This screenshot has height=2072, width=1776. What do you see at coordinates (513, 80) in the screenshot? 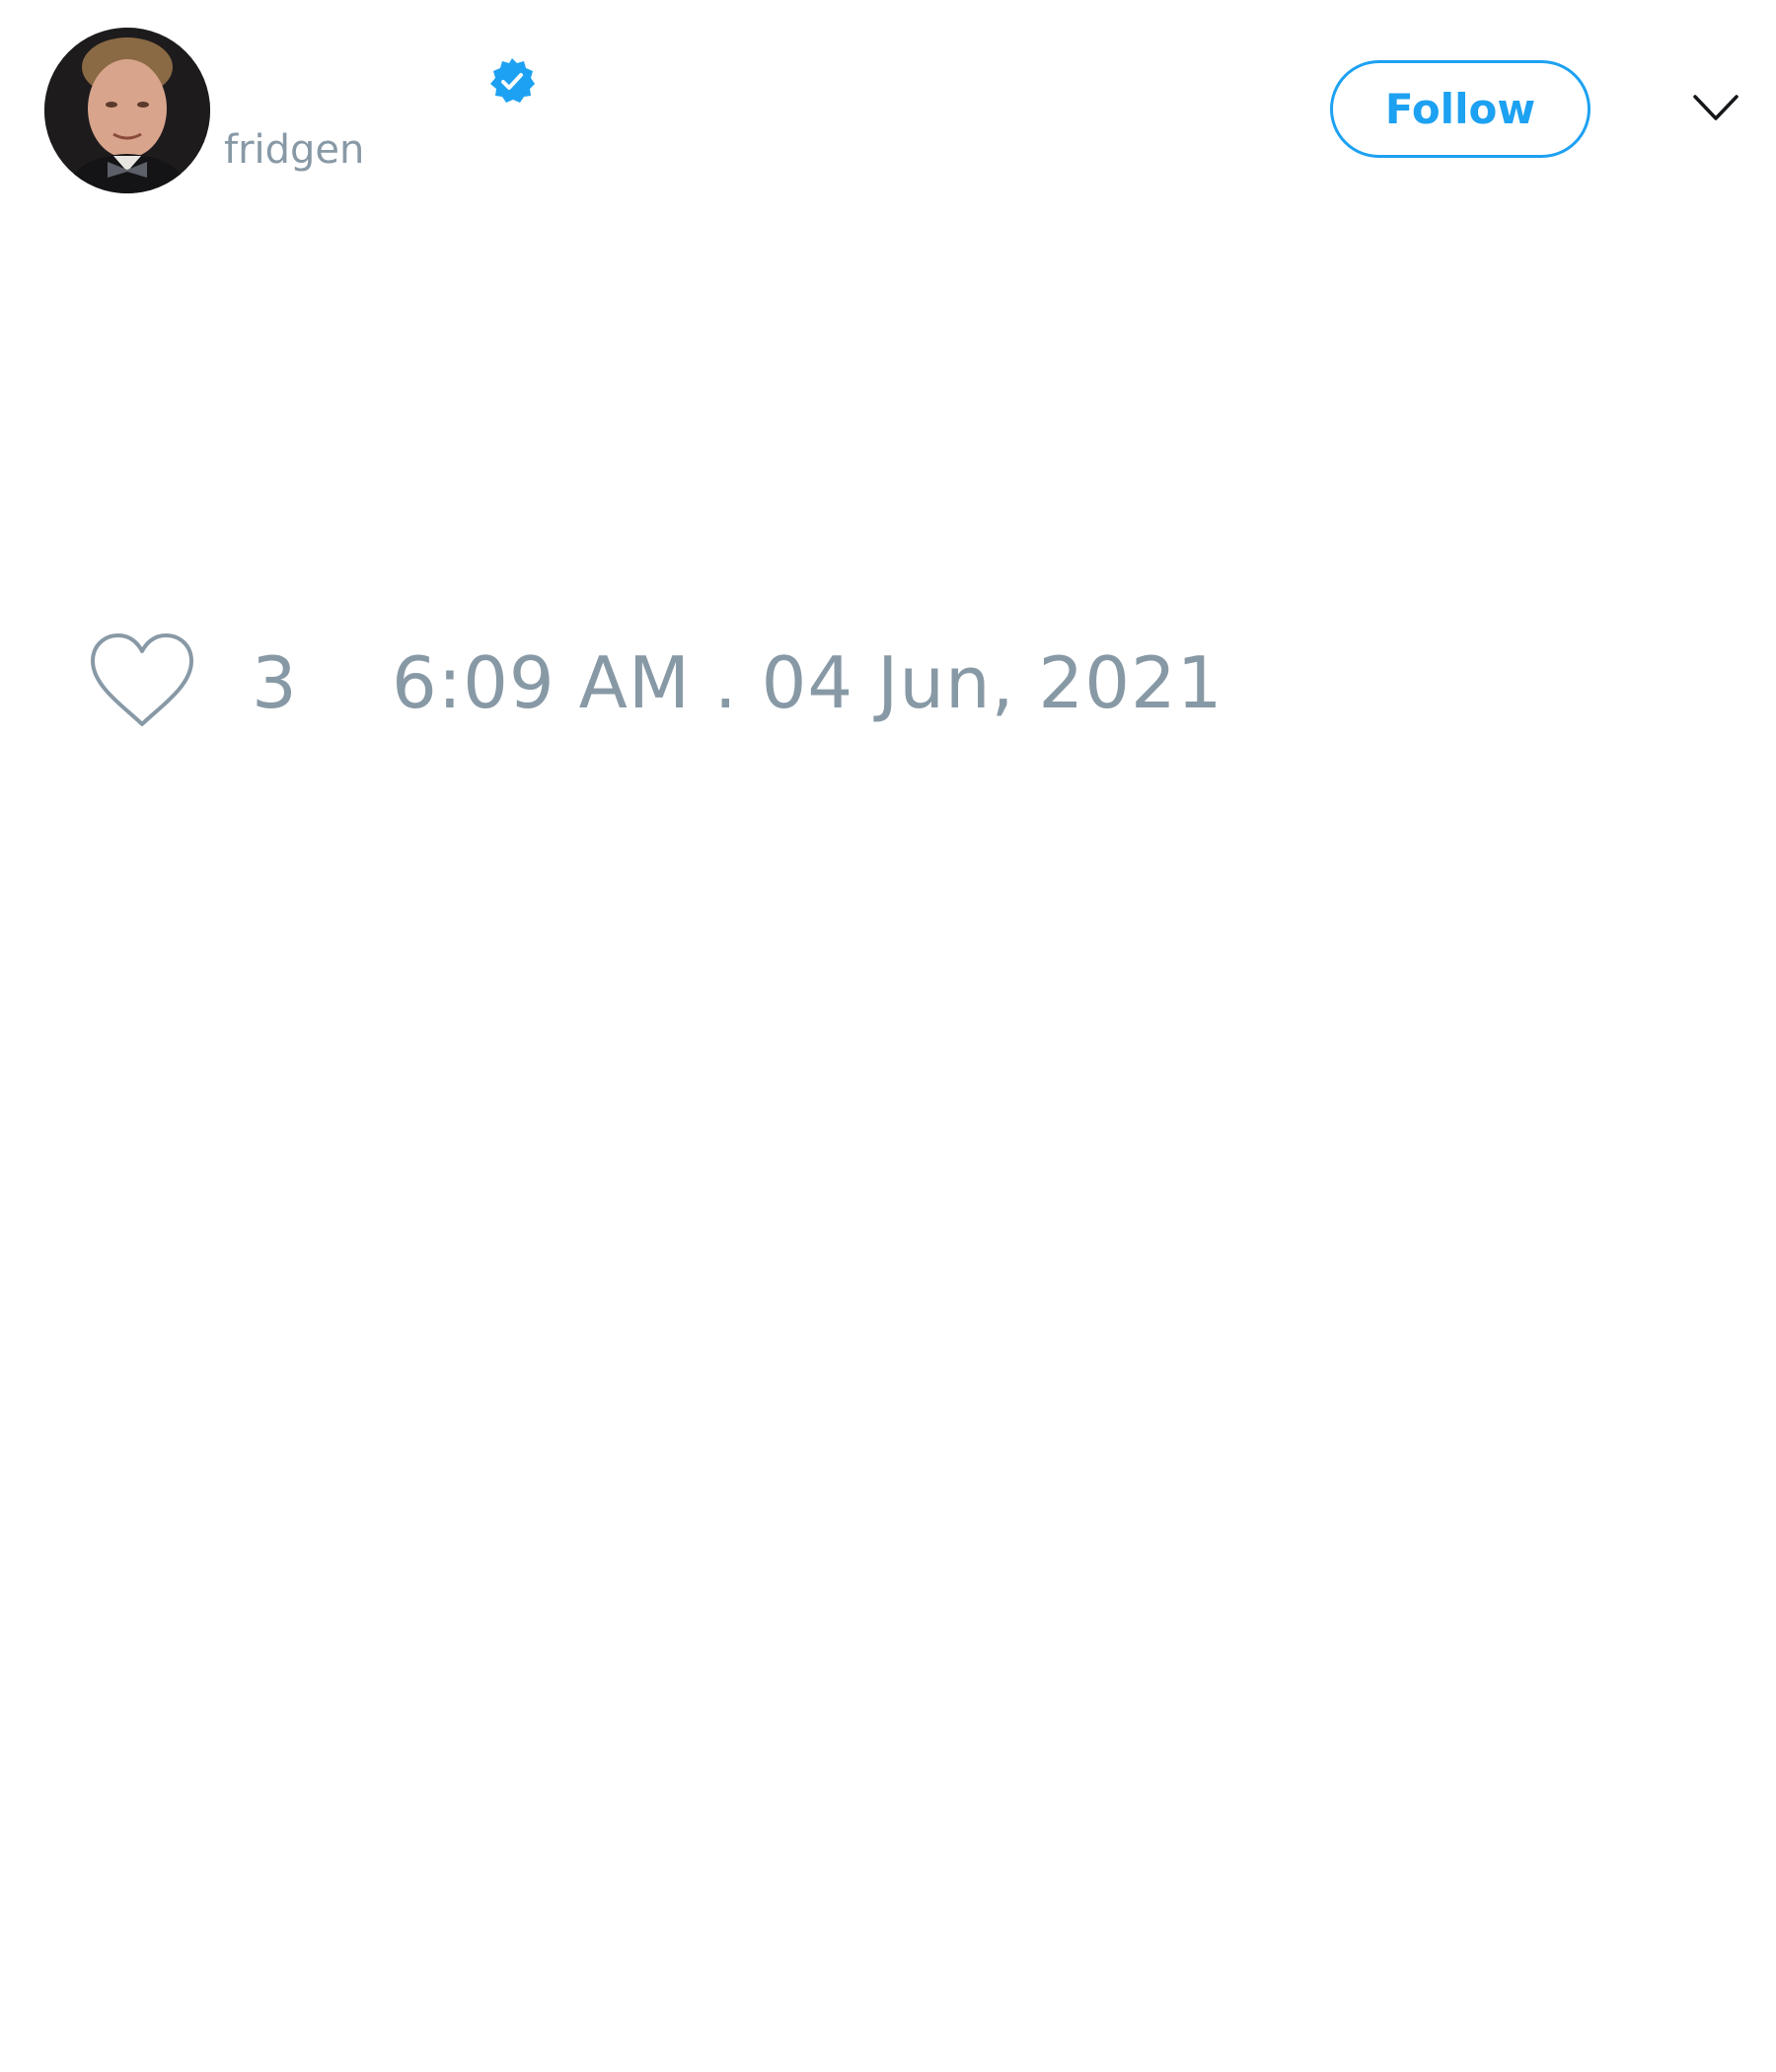
I see `verified-badge-icon` at bounding box center [513, 80].